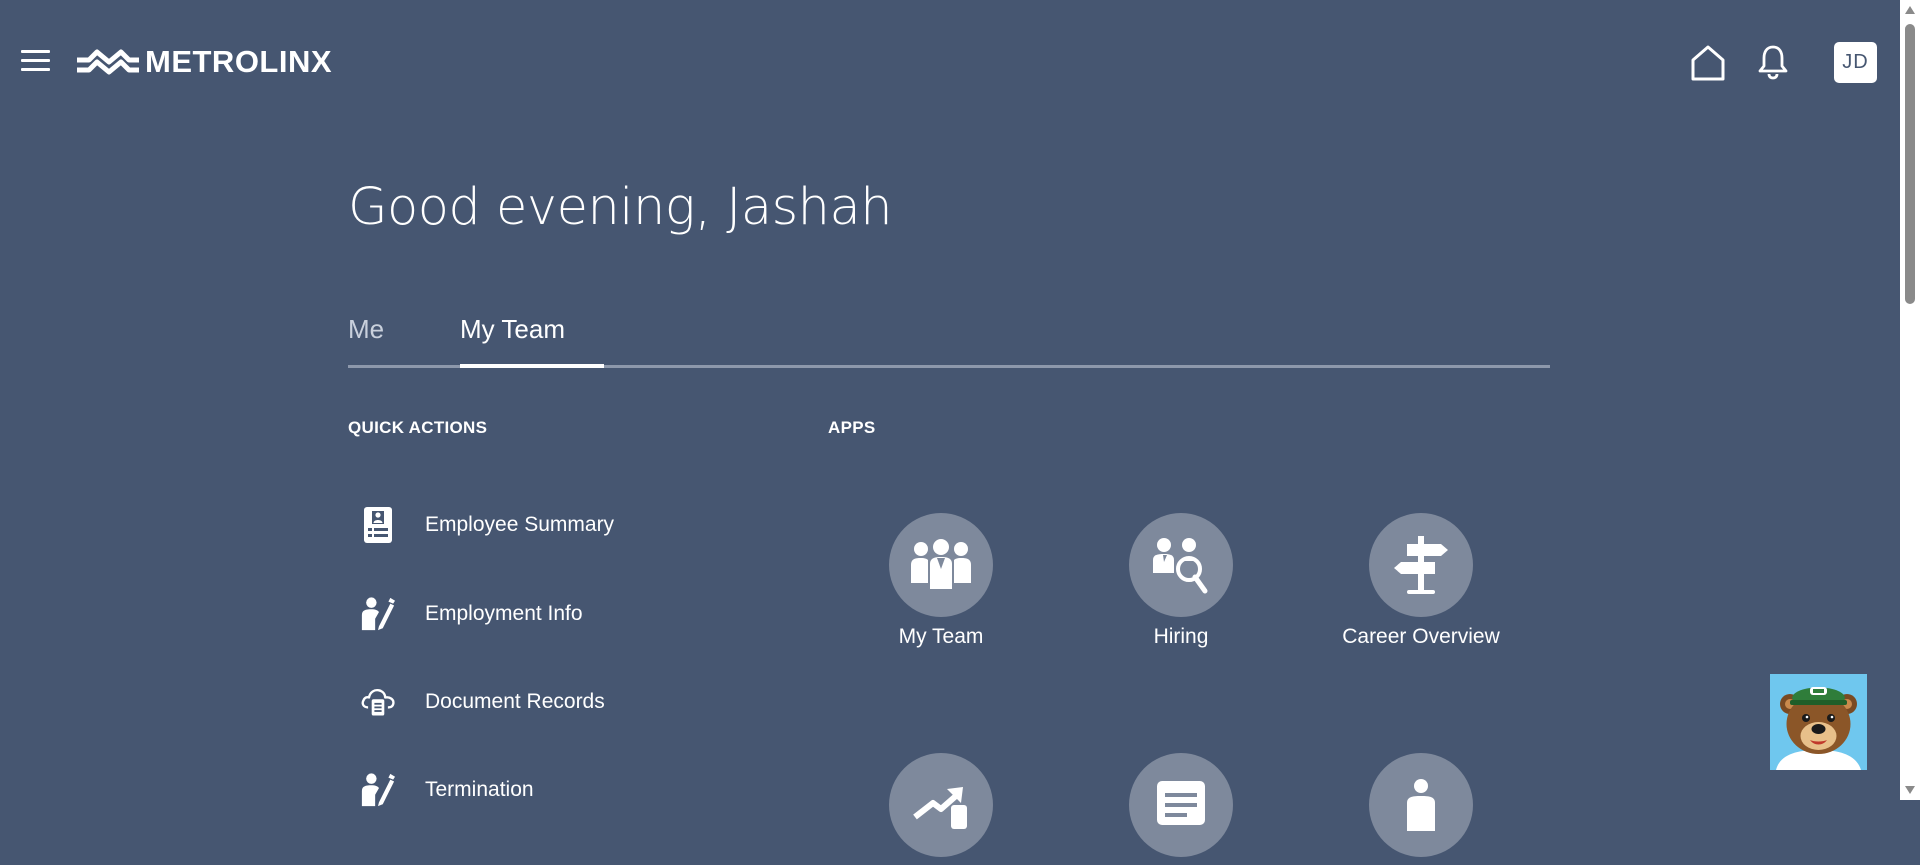  Describe the element at coordinates (1910, 10) in the screenshot. I see `scroll-up-arrow-icon` at that location.